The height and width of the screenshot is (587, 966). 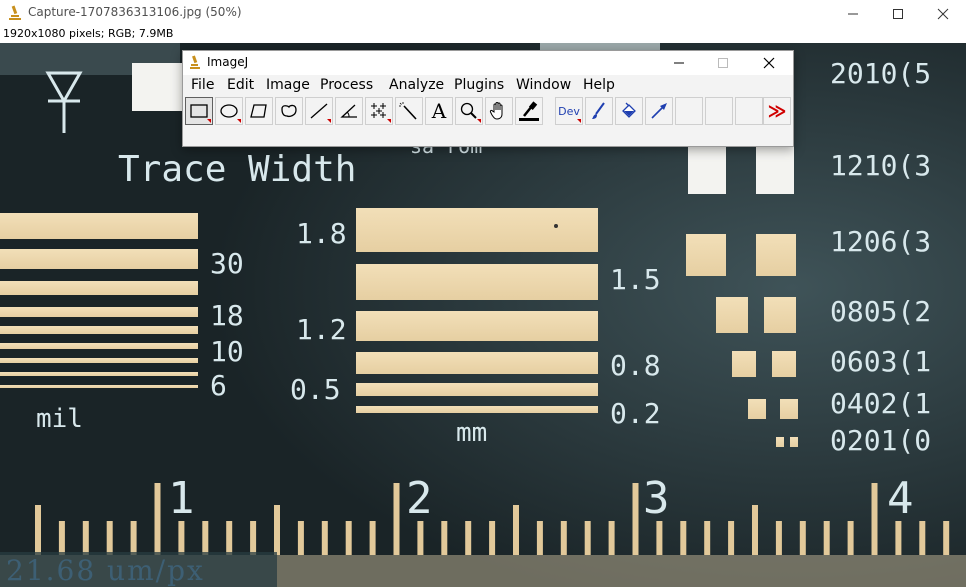 What do you see at coordinates (471, 433) in the screenshot?
I see `mm-unit: mm` at bounding box center [471, 433].